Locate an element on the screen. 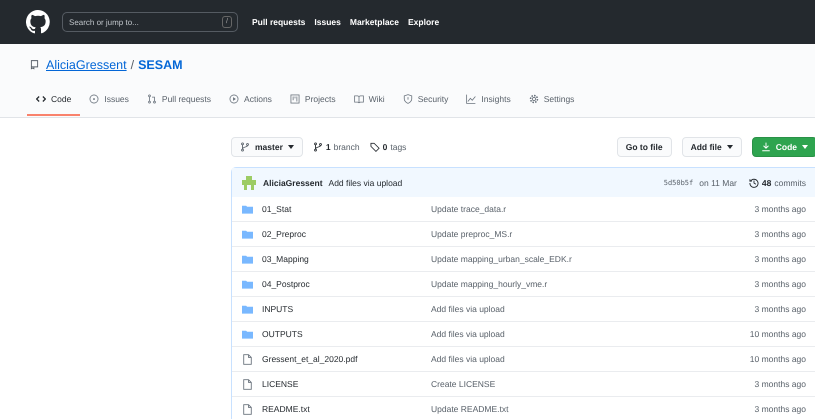 Image resolution: width=815 pixels, height=419 pixels. file-name-link: 01_Stat is located at coordinates (346, 209).